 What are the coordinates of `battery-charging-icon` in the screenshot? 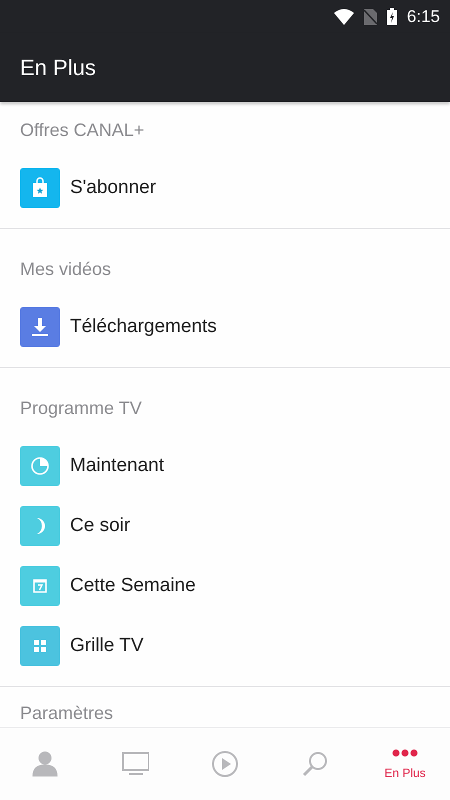 It's located at (391, 16).